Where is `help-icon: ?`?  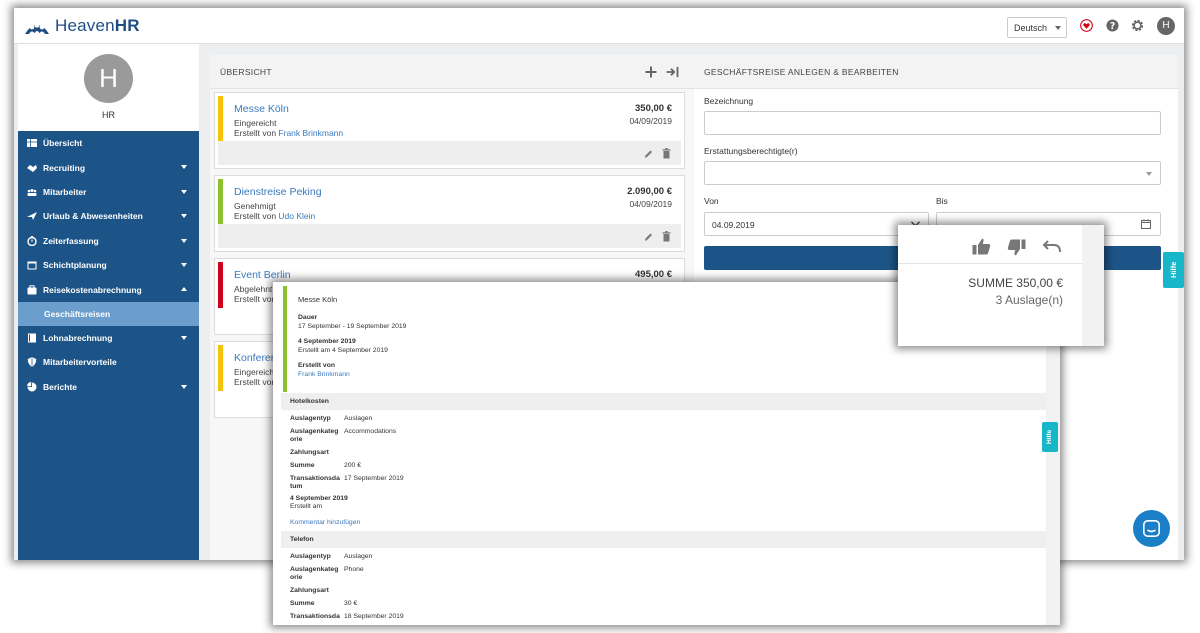
help-icon: ? is located at coordinates (1112, 25).